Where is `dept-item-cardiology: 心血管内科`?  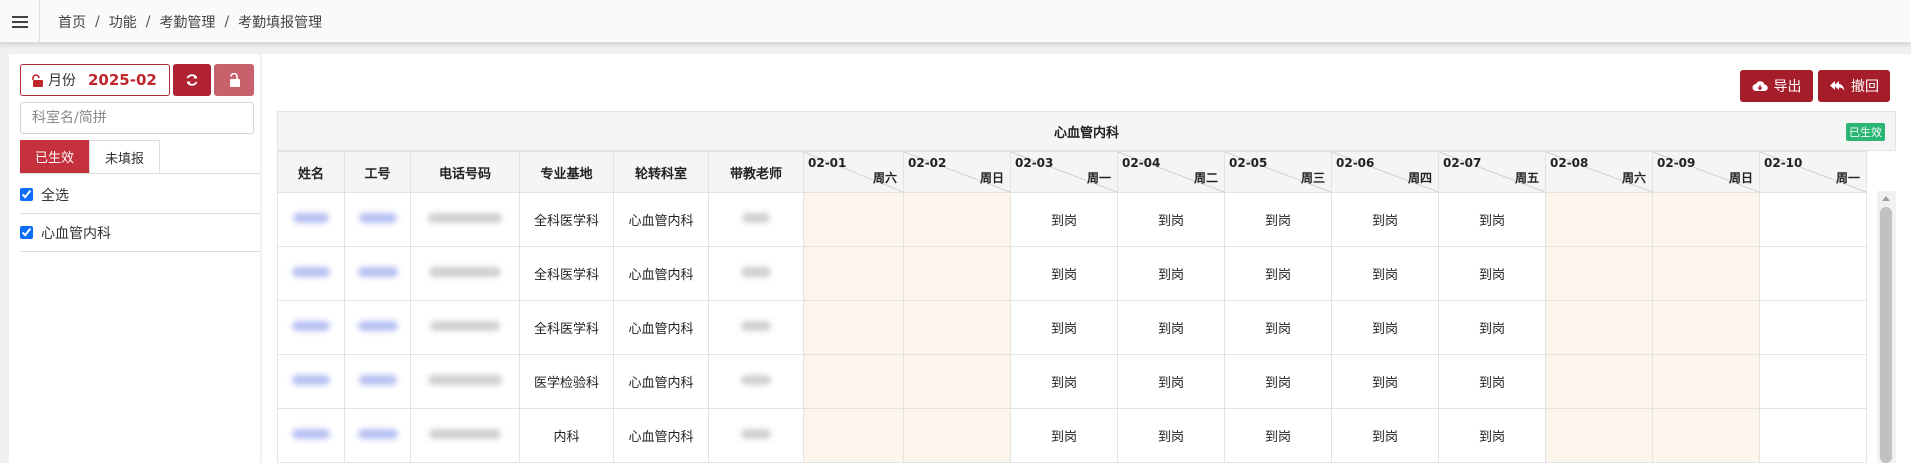 dept-item-cardiology: 心血管内科 is located at coordinates (140, 233).